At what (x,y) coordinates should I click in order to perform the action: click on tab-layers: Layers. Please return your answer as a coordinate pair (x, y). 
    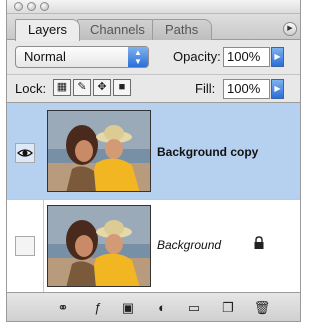
    Looking at the image, I should click on (48, 30).